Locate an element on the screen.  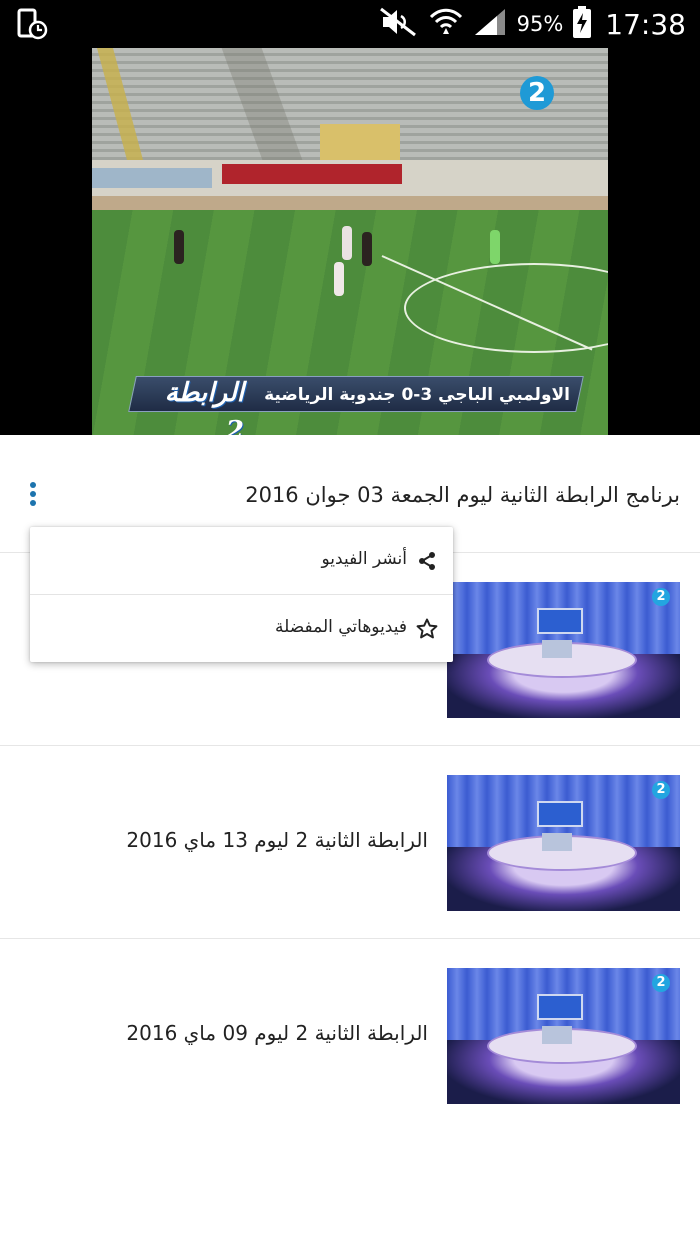
battery-charging-icon is located at coordinates (582, 24).